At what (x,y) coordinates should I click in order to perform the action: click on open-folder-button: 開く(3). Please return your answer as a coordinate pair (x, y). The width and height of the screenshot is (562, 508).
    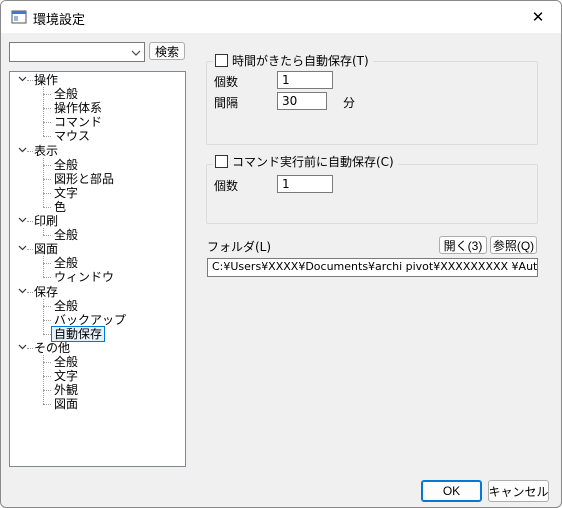
    Looking at the image, I should click on (463, 245).